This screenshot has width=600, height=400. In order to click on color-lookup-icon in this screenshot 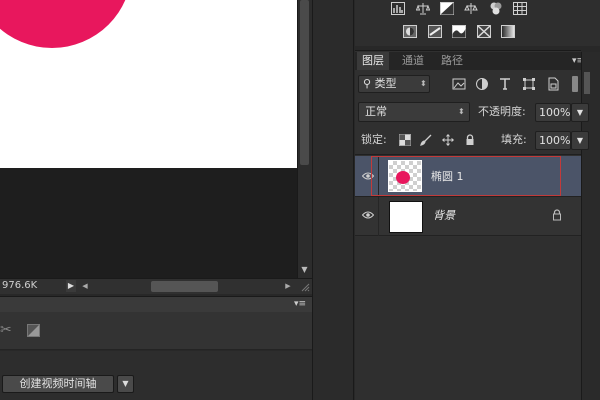, I will do `click(520, 8)`.